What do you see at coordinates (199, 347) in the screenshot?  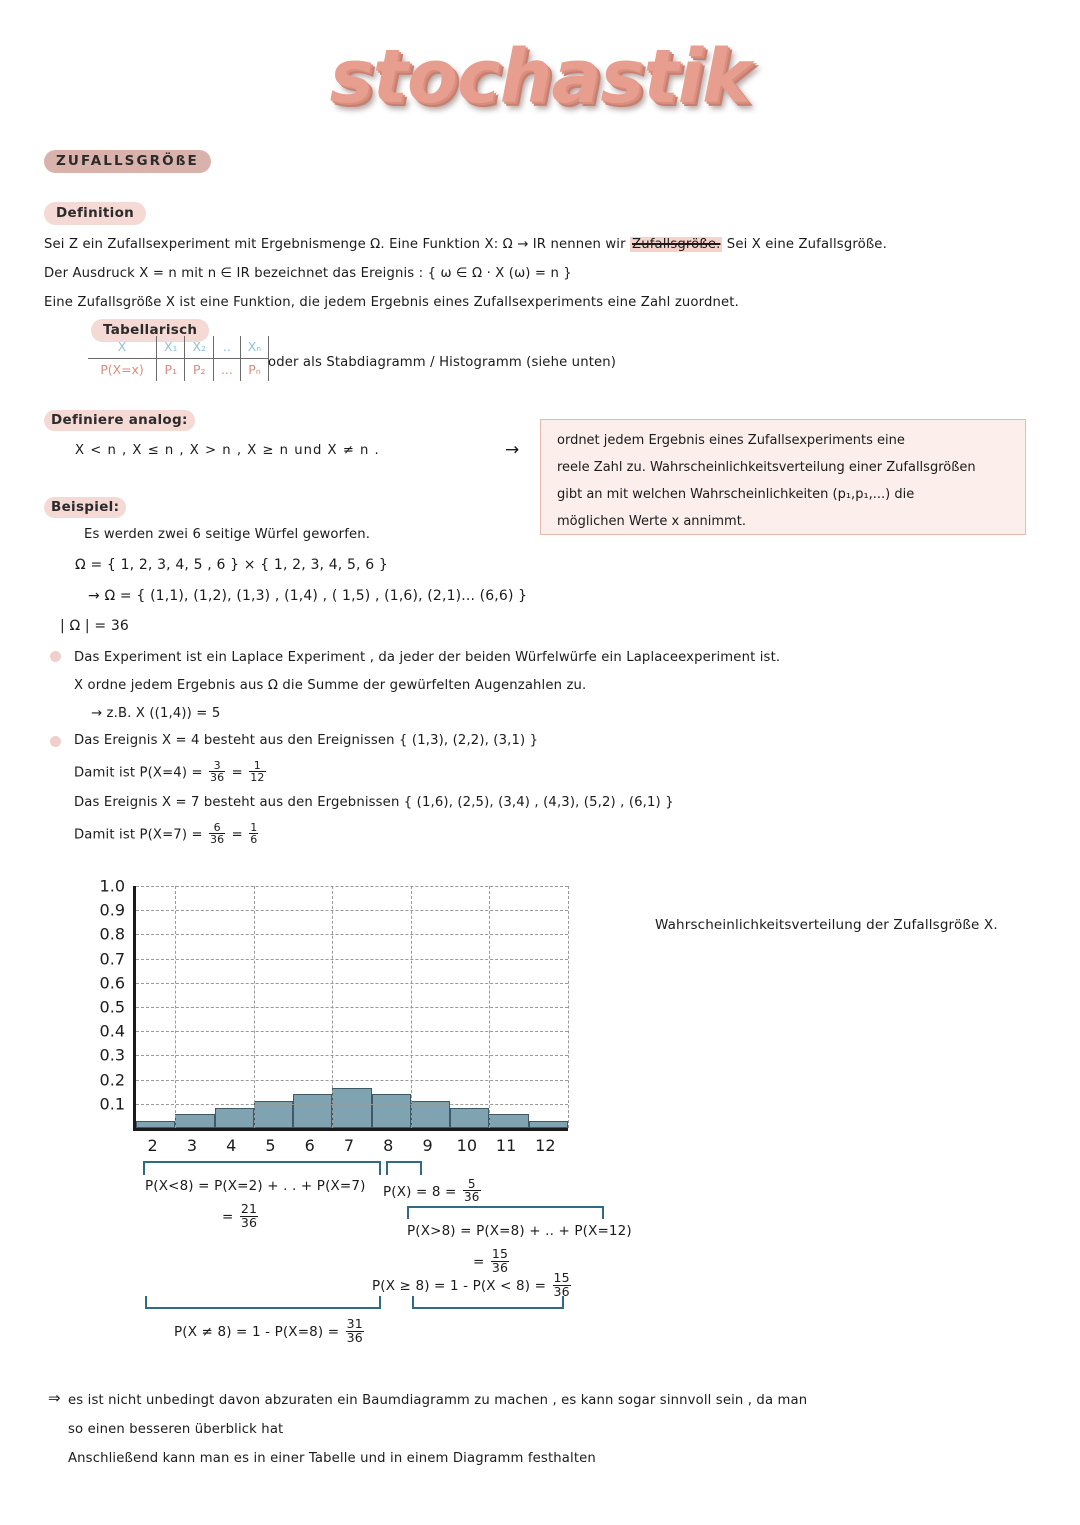 I see `table-cell: X₂` at bounding box center [199, 347].